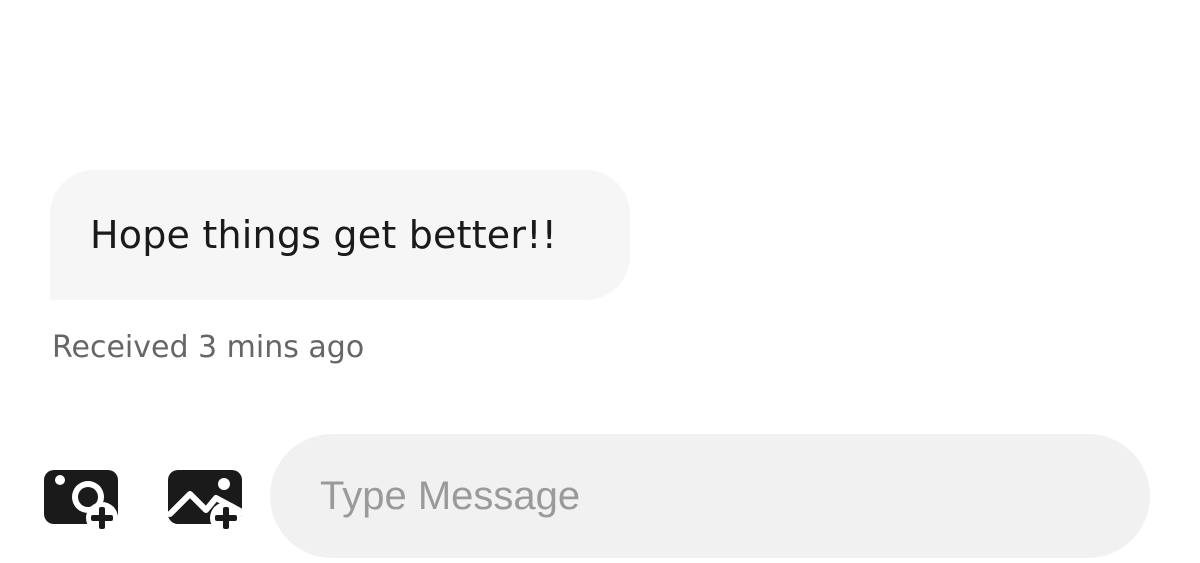  I want to click on add-camera-photo-button, so click(80, 500).